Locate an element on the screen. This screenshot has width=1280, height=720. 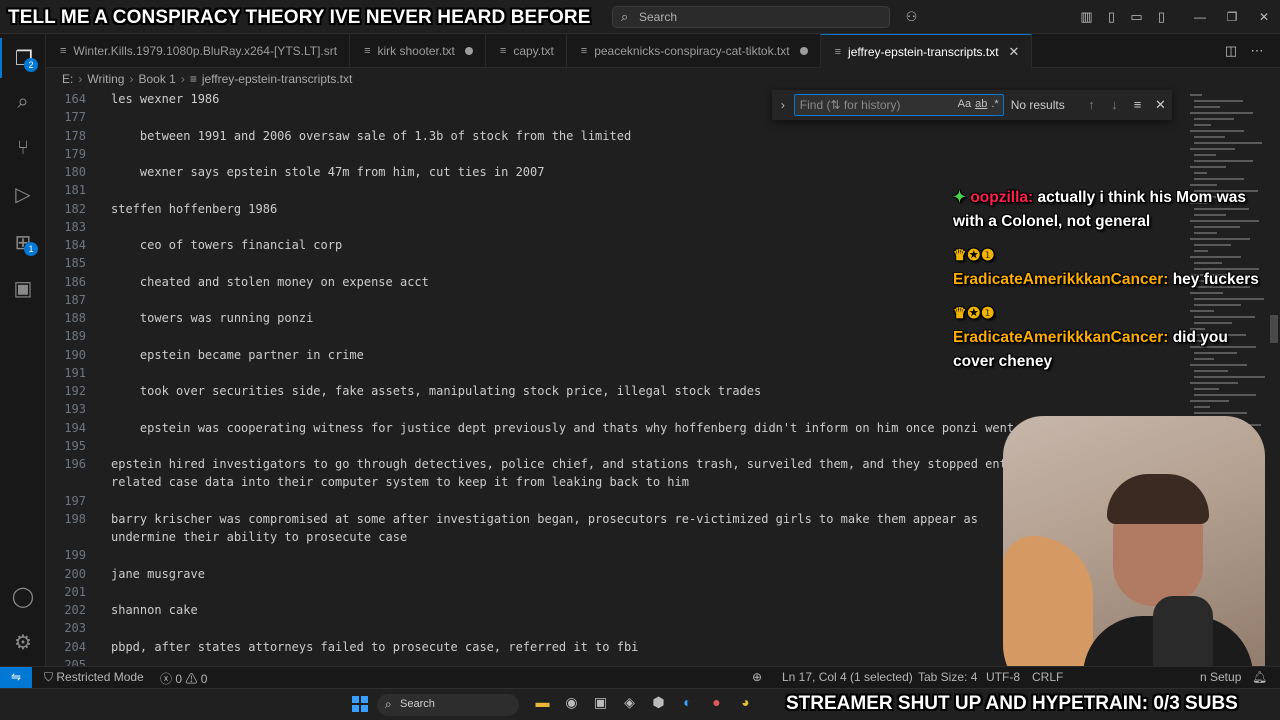
title-bar-actions: ⚇ ▥ ▯ ▭ ▯ — ❐ ✕ is located at coordinates (1089, 17).